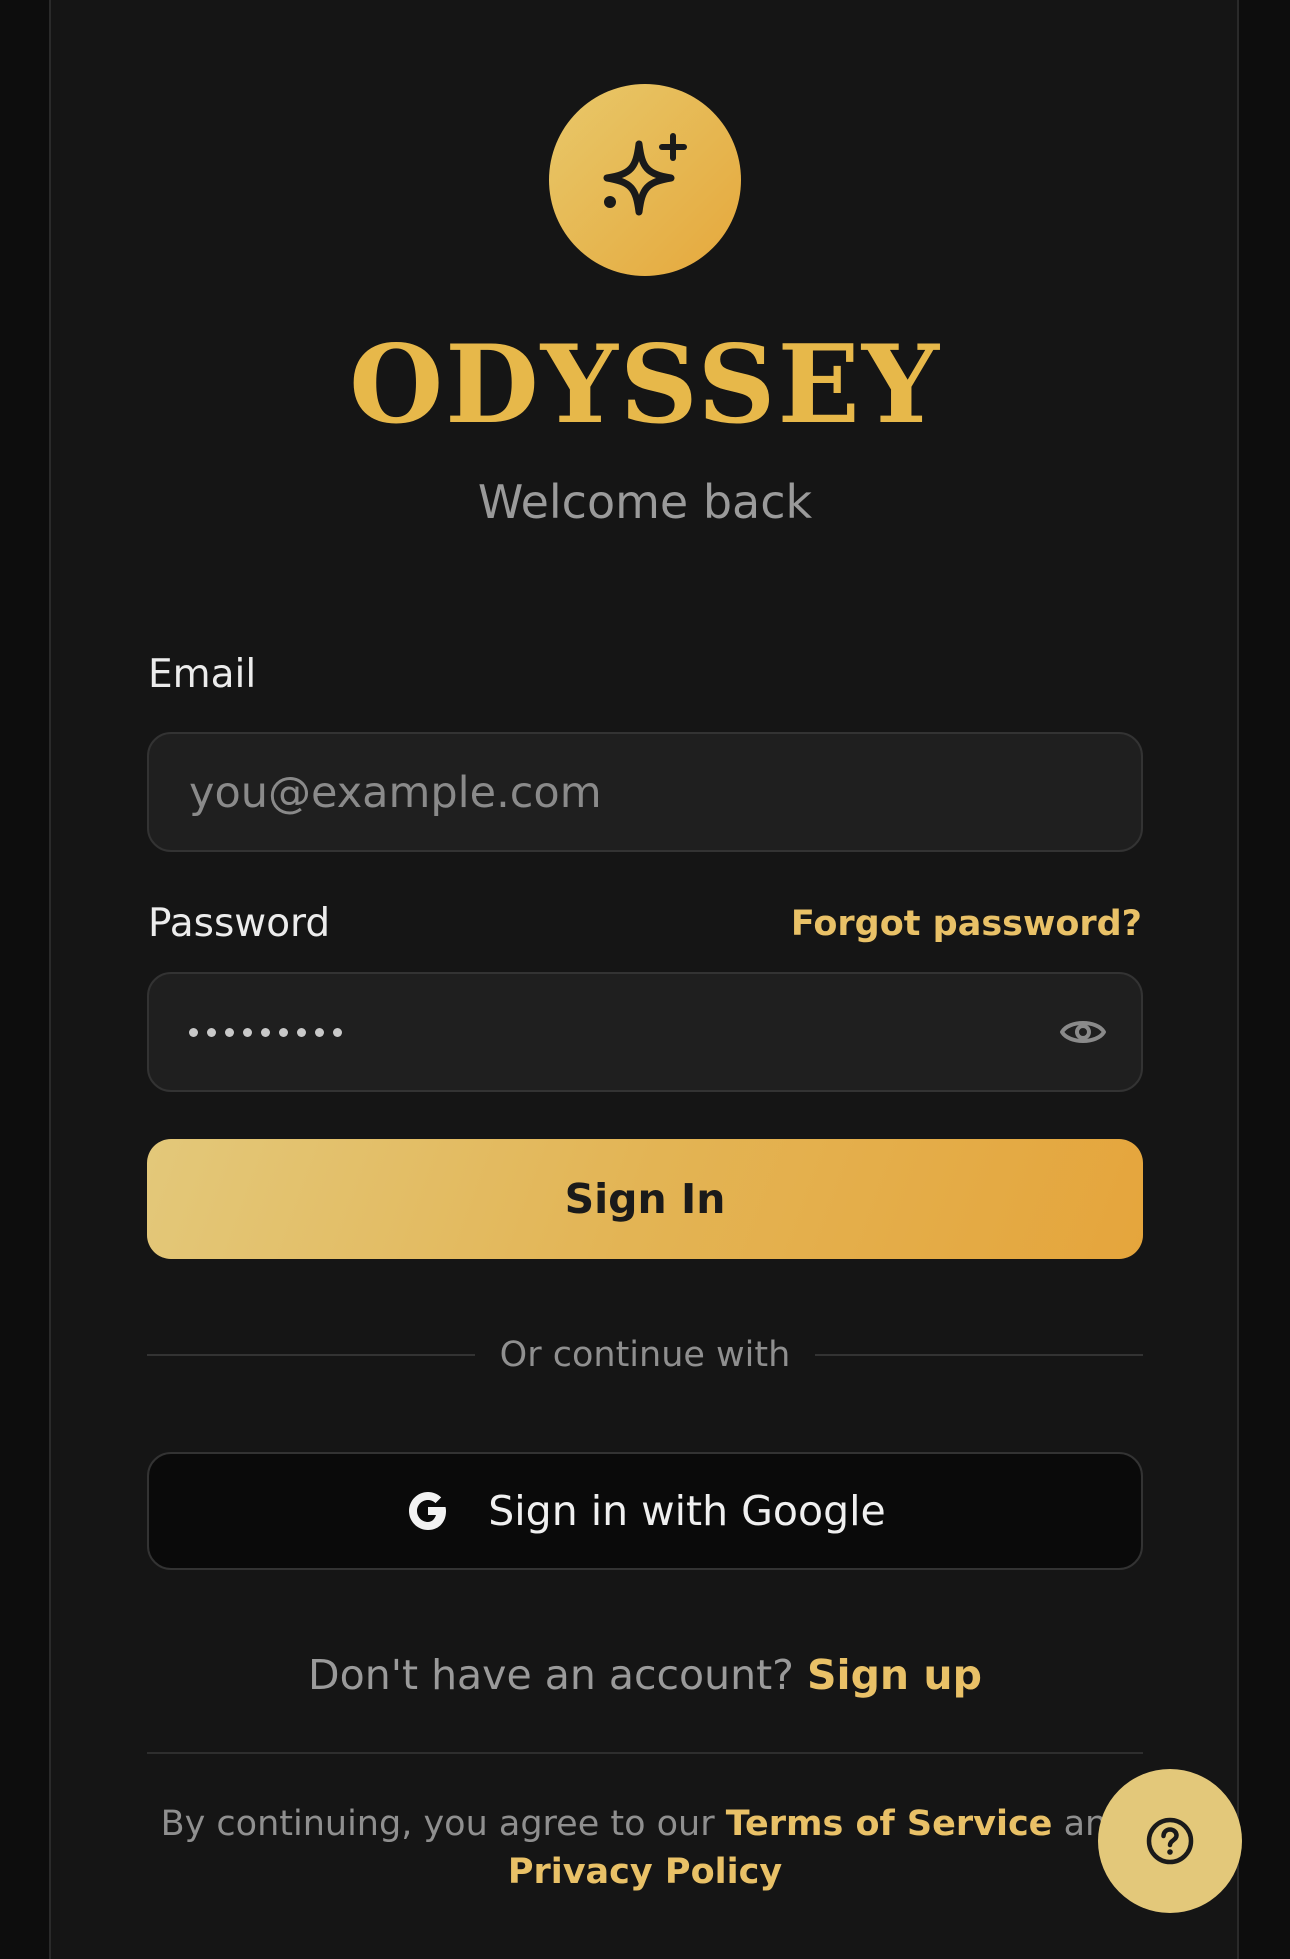 This screenshot has width=1290, height=1959. I want to click on email-field-box, so click(645, 792).